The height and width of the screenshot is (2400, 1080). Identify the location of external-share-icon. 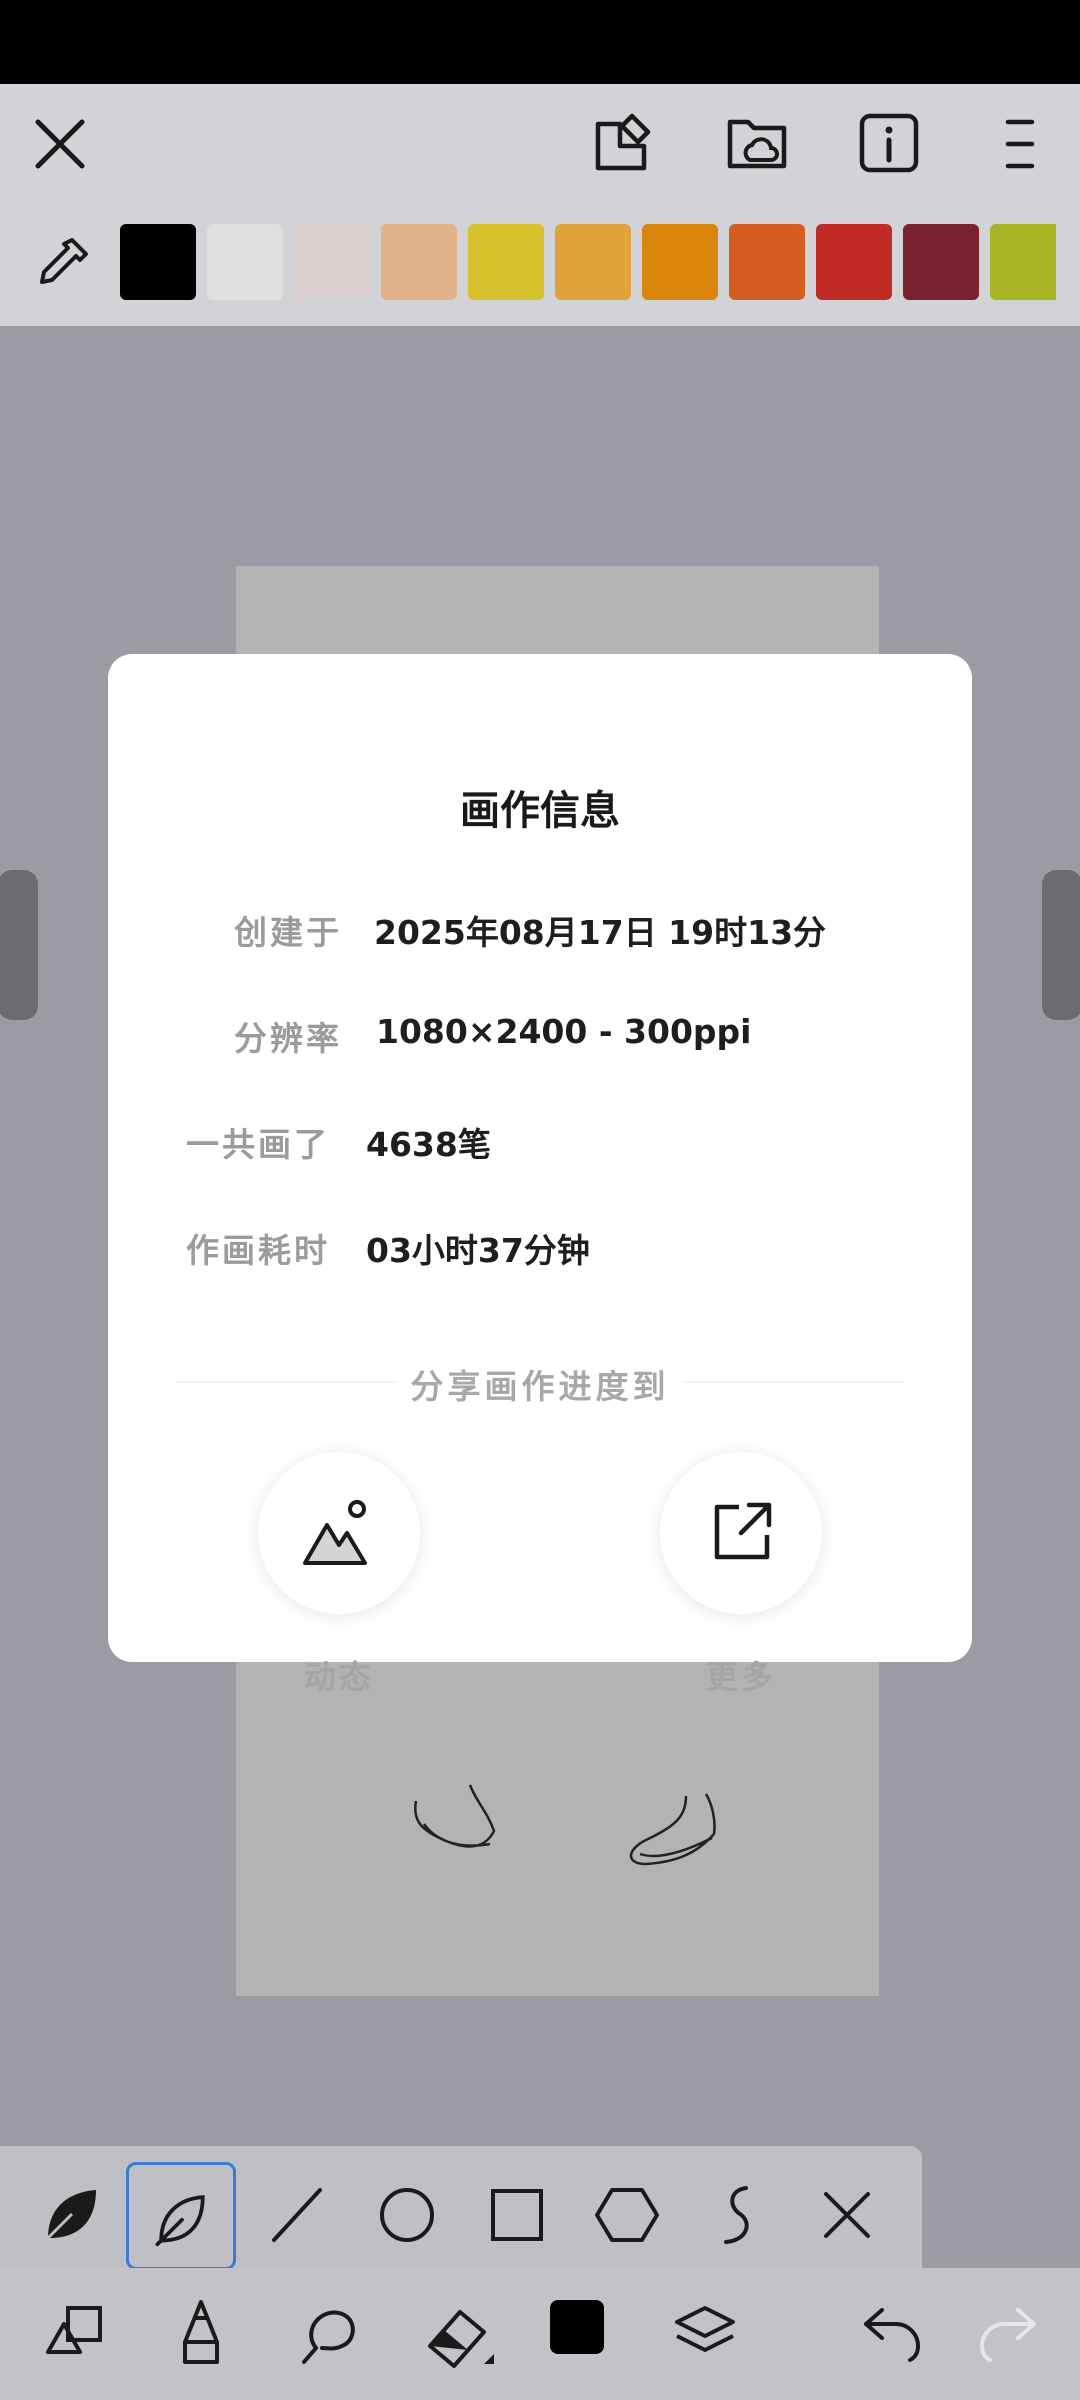
(743, 1531).